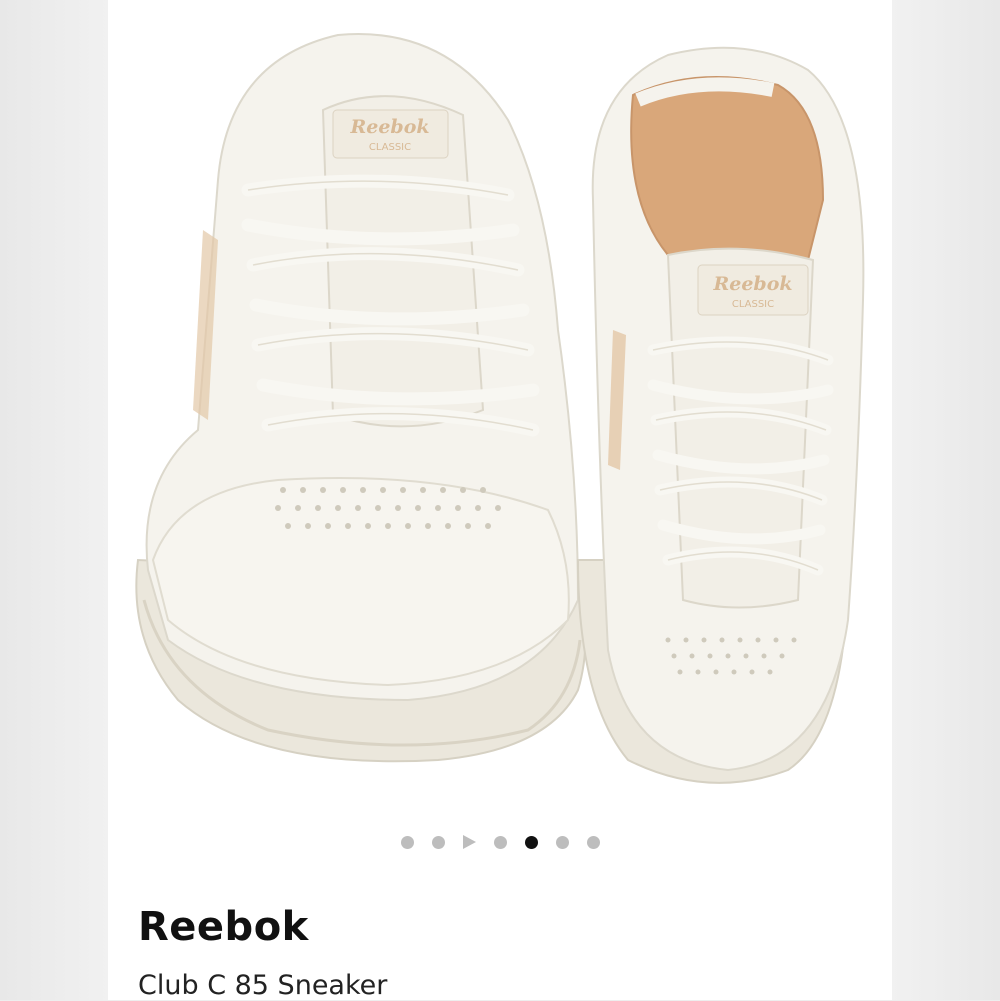  Describe the element at coordinates (54, 500) in the screenshot. I see `previous-image-peek` at that location.